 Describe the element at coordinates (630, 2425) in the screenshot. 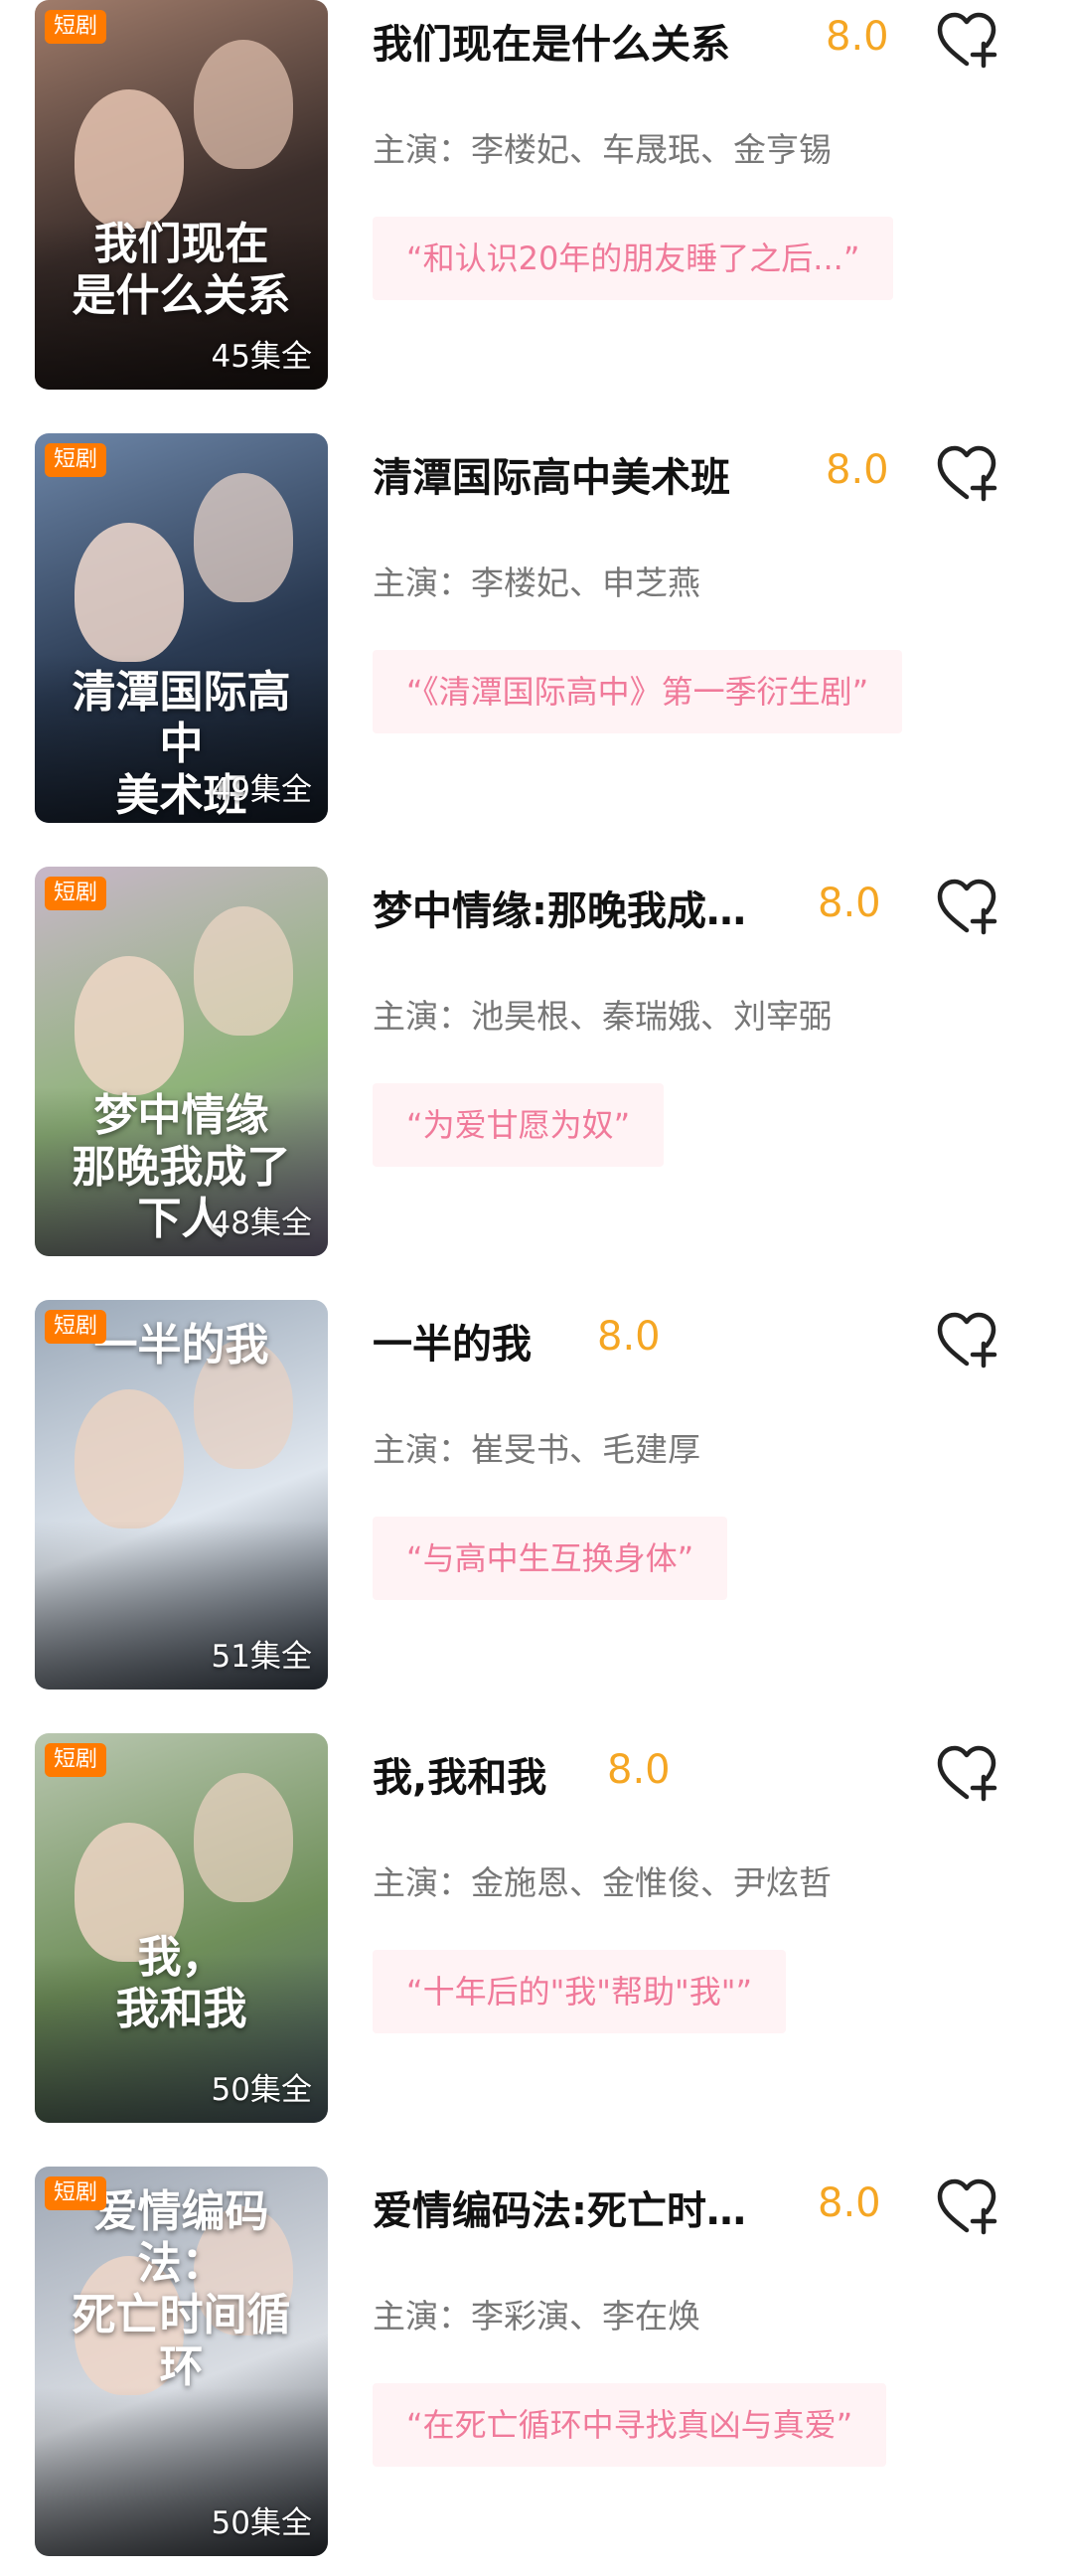

I see `tagline-quote: “在死亡循环中寻找真凶与真爱”` at that location.